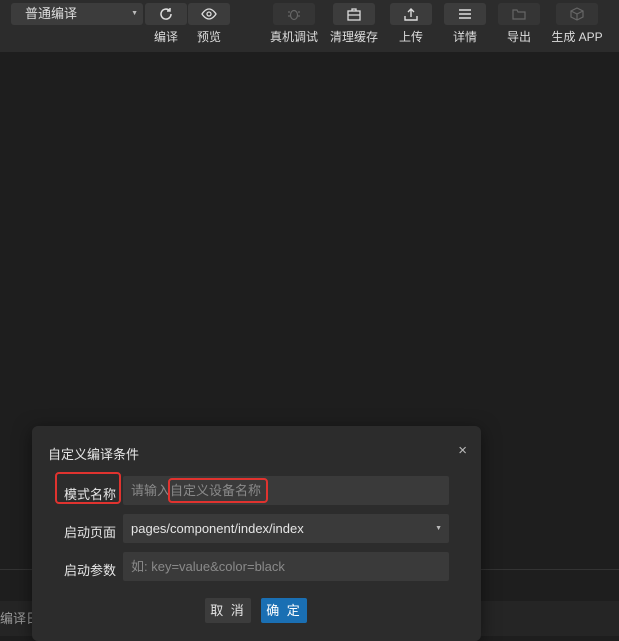 This screenshot has width=619, height=641. I want to click on preview-label: 预览, so click(208, 37).